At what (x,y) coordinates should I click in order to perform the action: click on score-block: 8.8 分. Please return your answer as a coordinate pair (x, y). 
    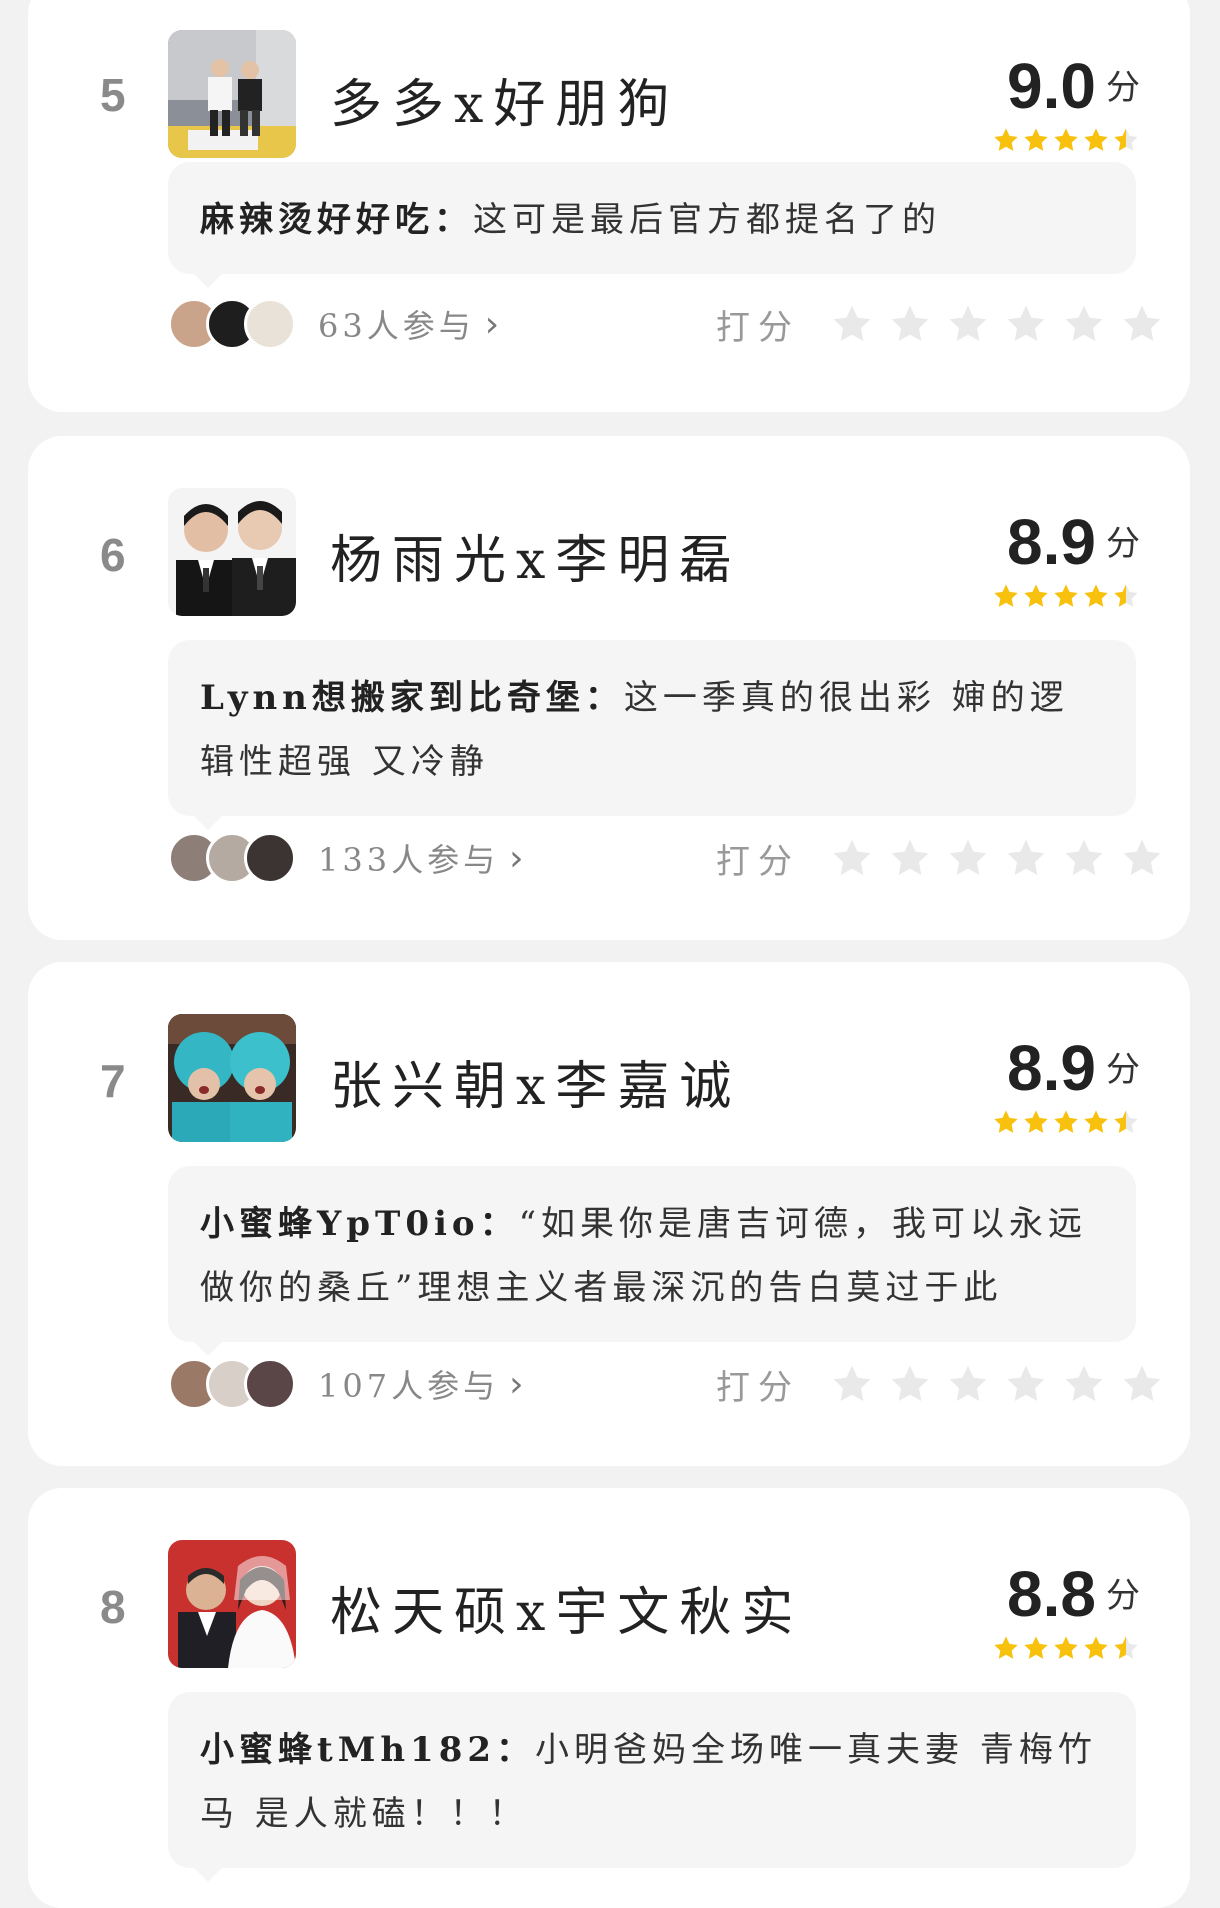
    Looking at the image, I should click on (1066, 1612).